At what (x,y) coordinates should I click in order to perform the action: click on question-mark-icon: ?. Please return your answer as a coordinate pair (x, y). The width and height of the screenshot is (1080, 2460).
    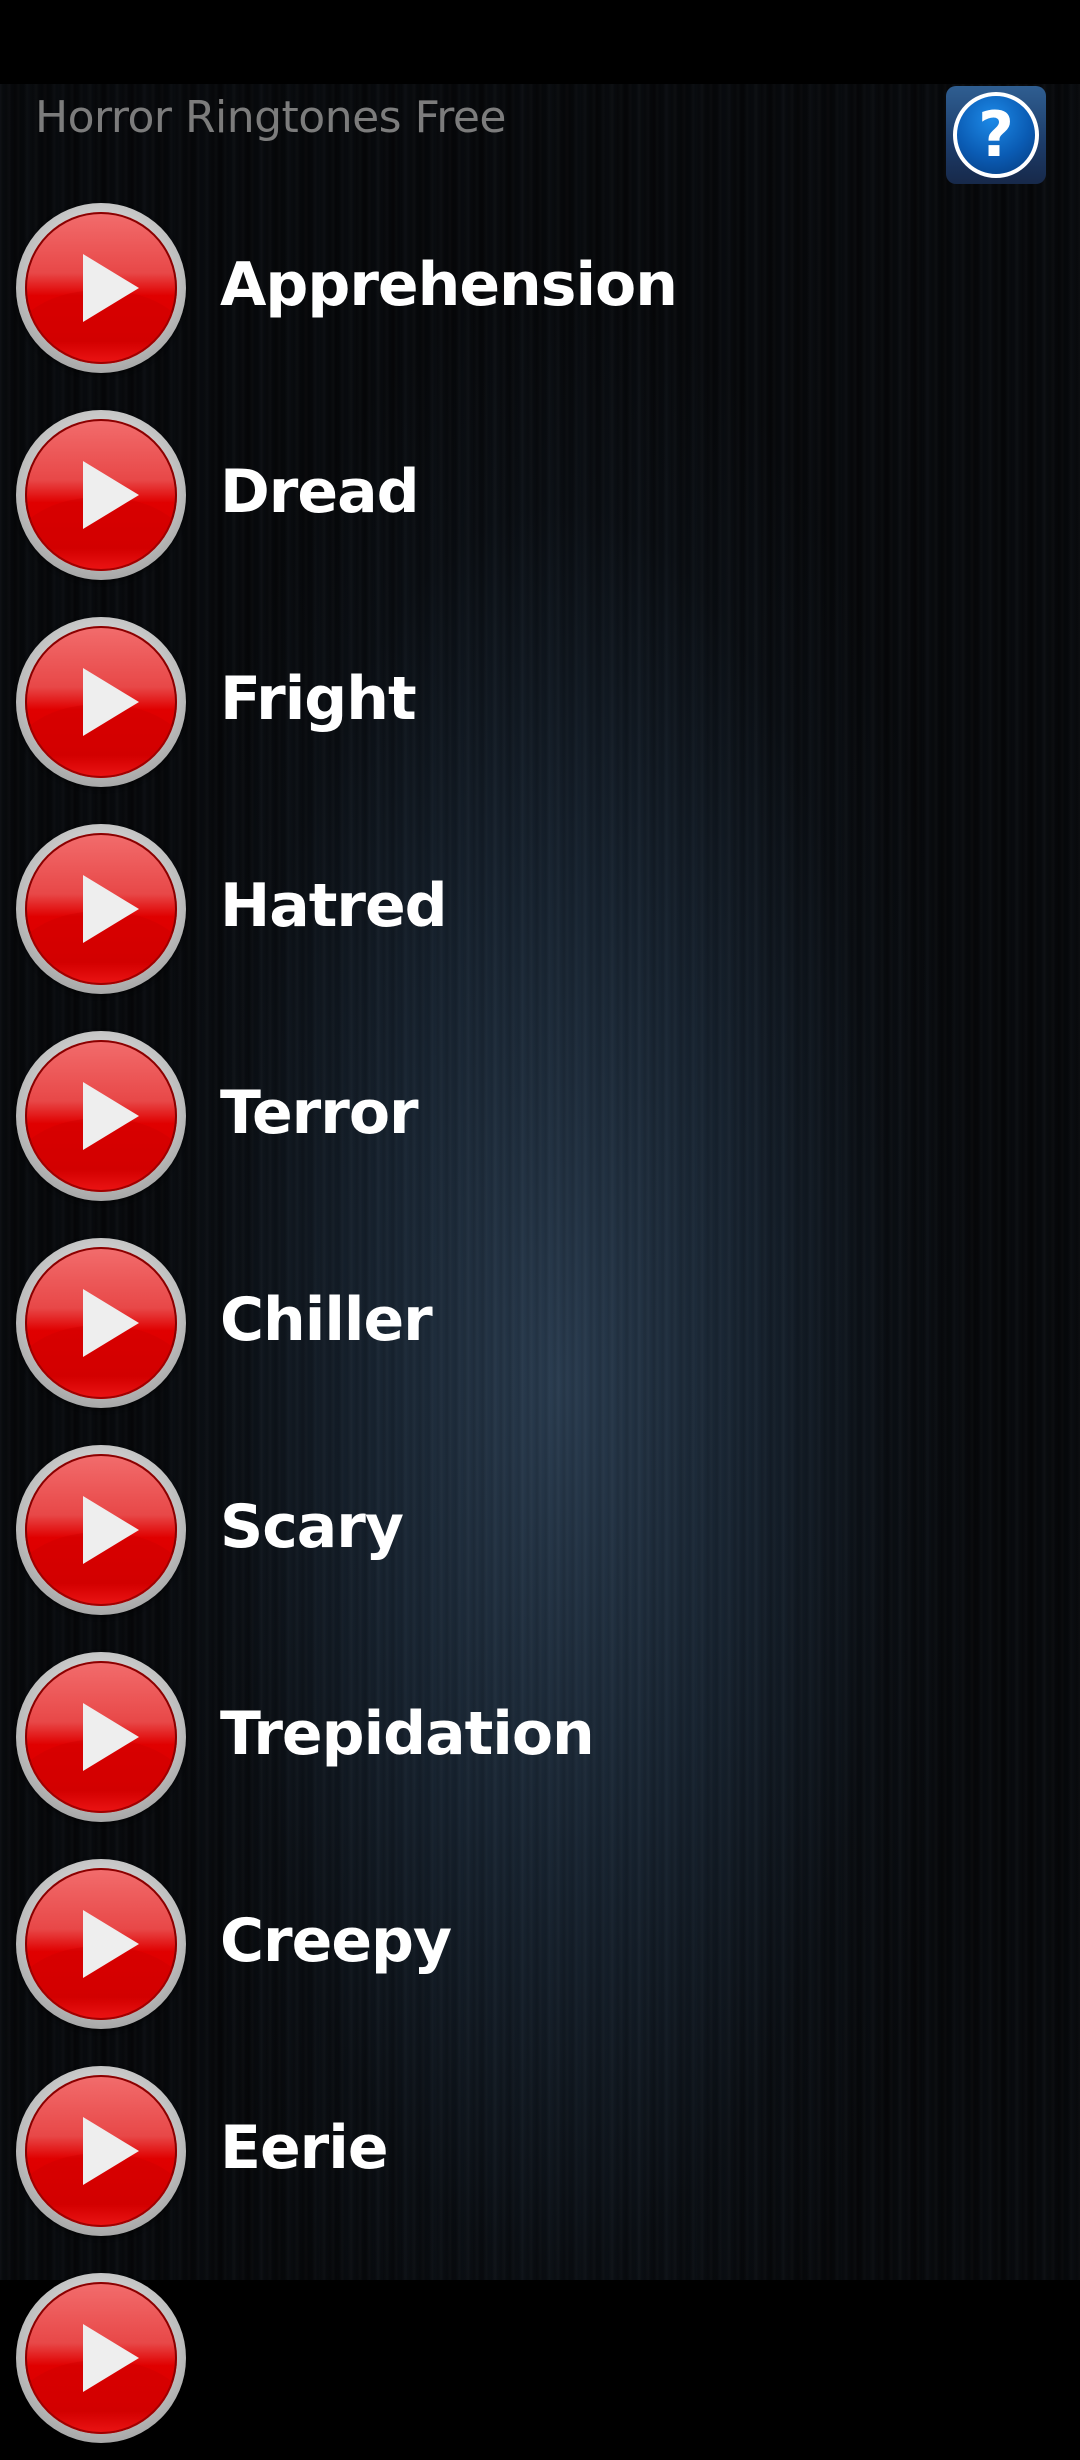
    Looking at the image, I should click on (996, 135).